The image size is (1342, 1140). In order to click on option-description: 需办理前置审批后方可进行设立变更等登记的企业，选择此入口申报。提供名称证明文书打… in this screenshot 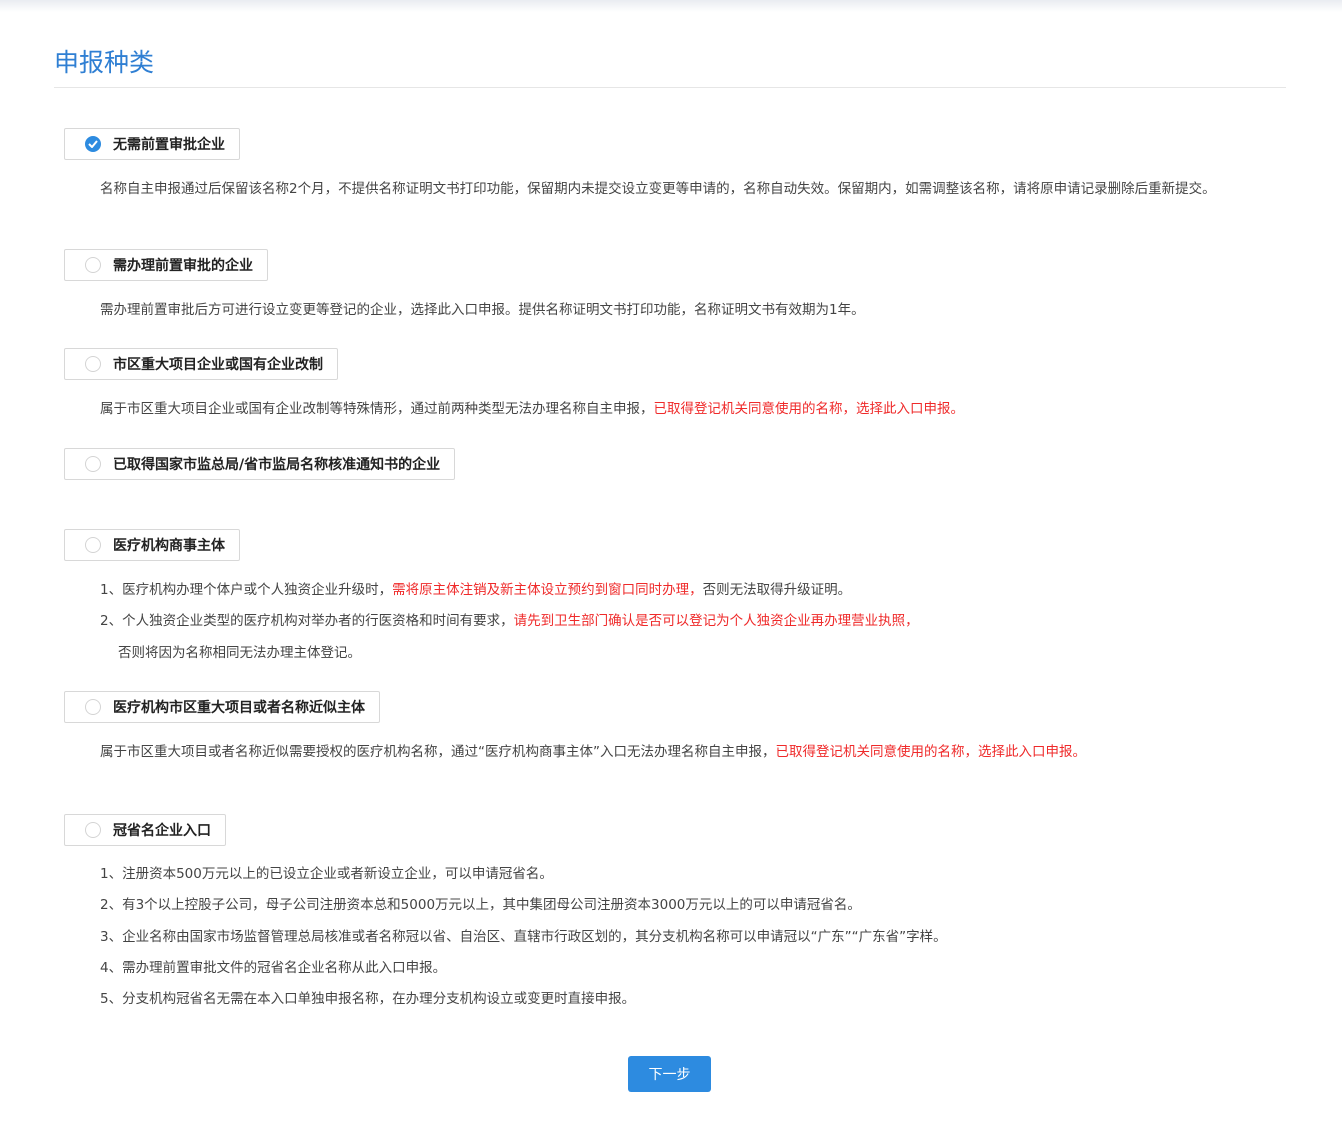, I will do `click(482, 310)`.